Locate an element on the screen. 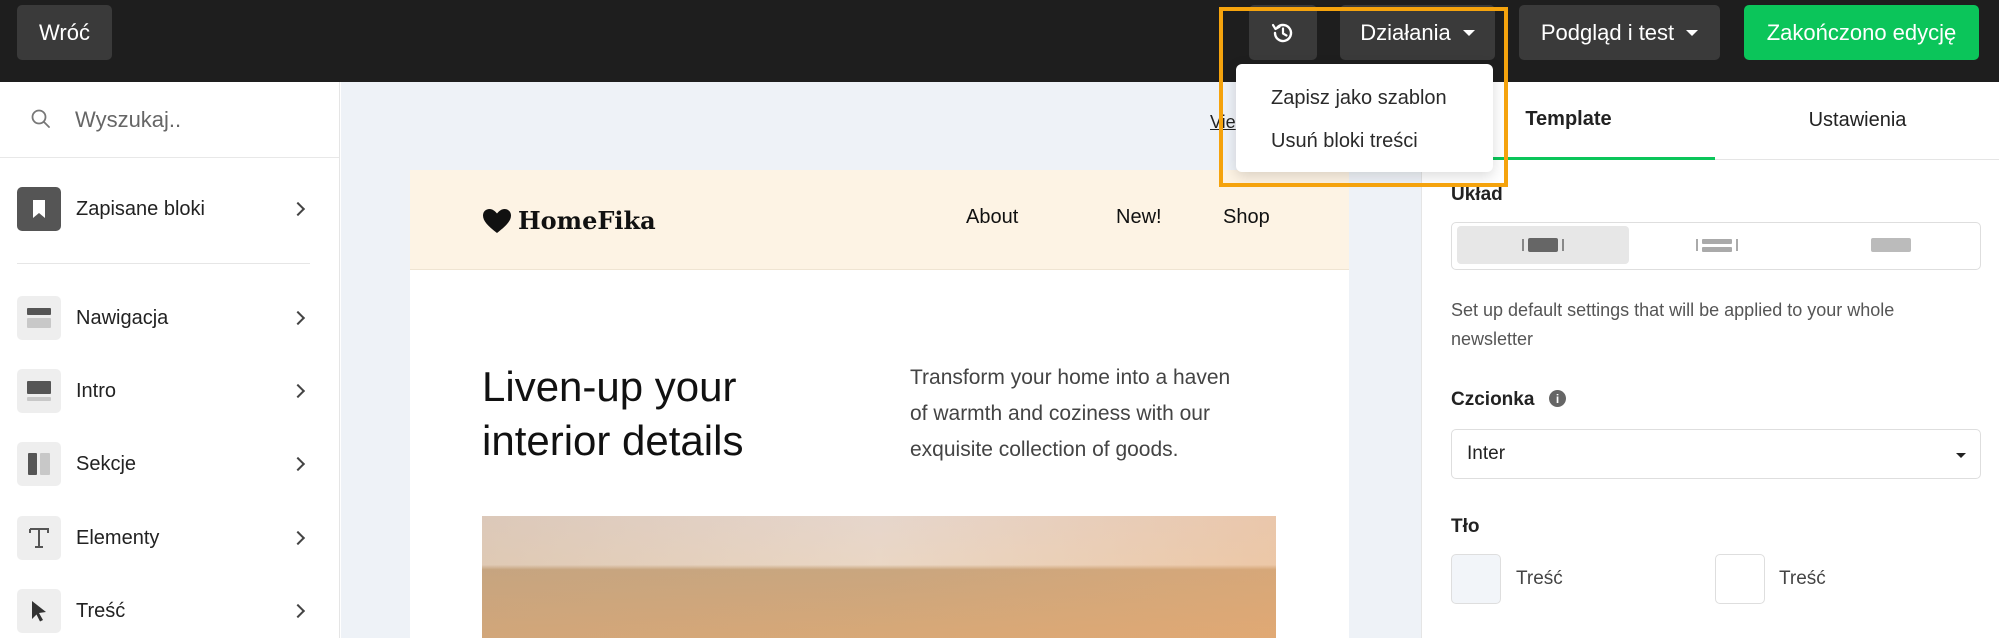 The width and height of the screenshot is (1999, 638). background-label: Tło is located at coordinates (1465, 526).